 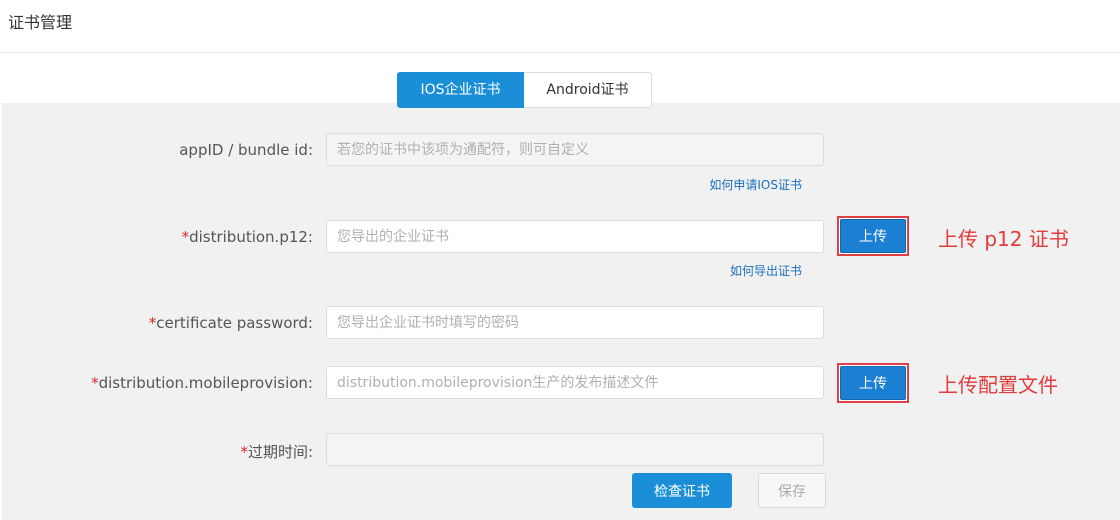 I want to click on mobileprovision-upload-button: 上传, so click(x=873, y=383).